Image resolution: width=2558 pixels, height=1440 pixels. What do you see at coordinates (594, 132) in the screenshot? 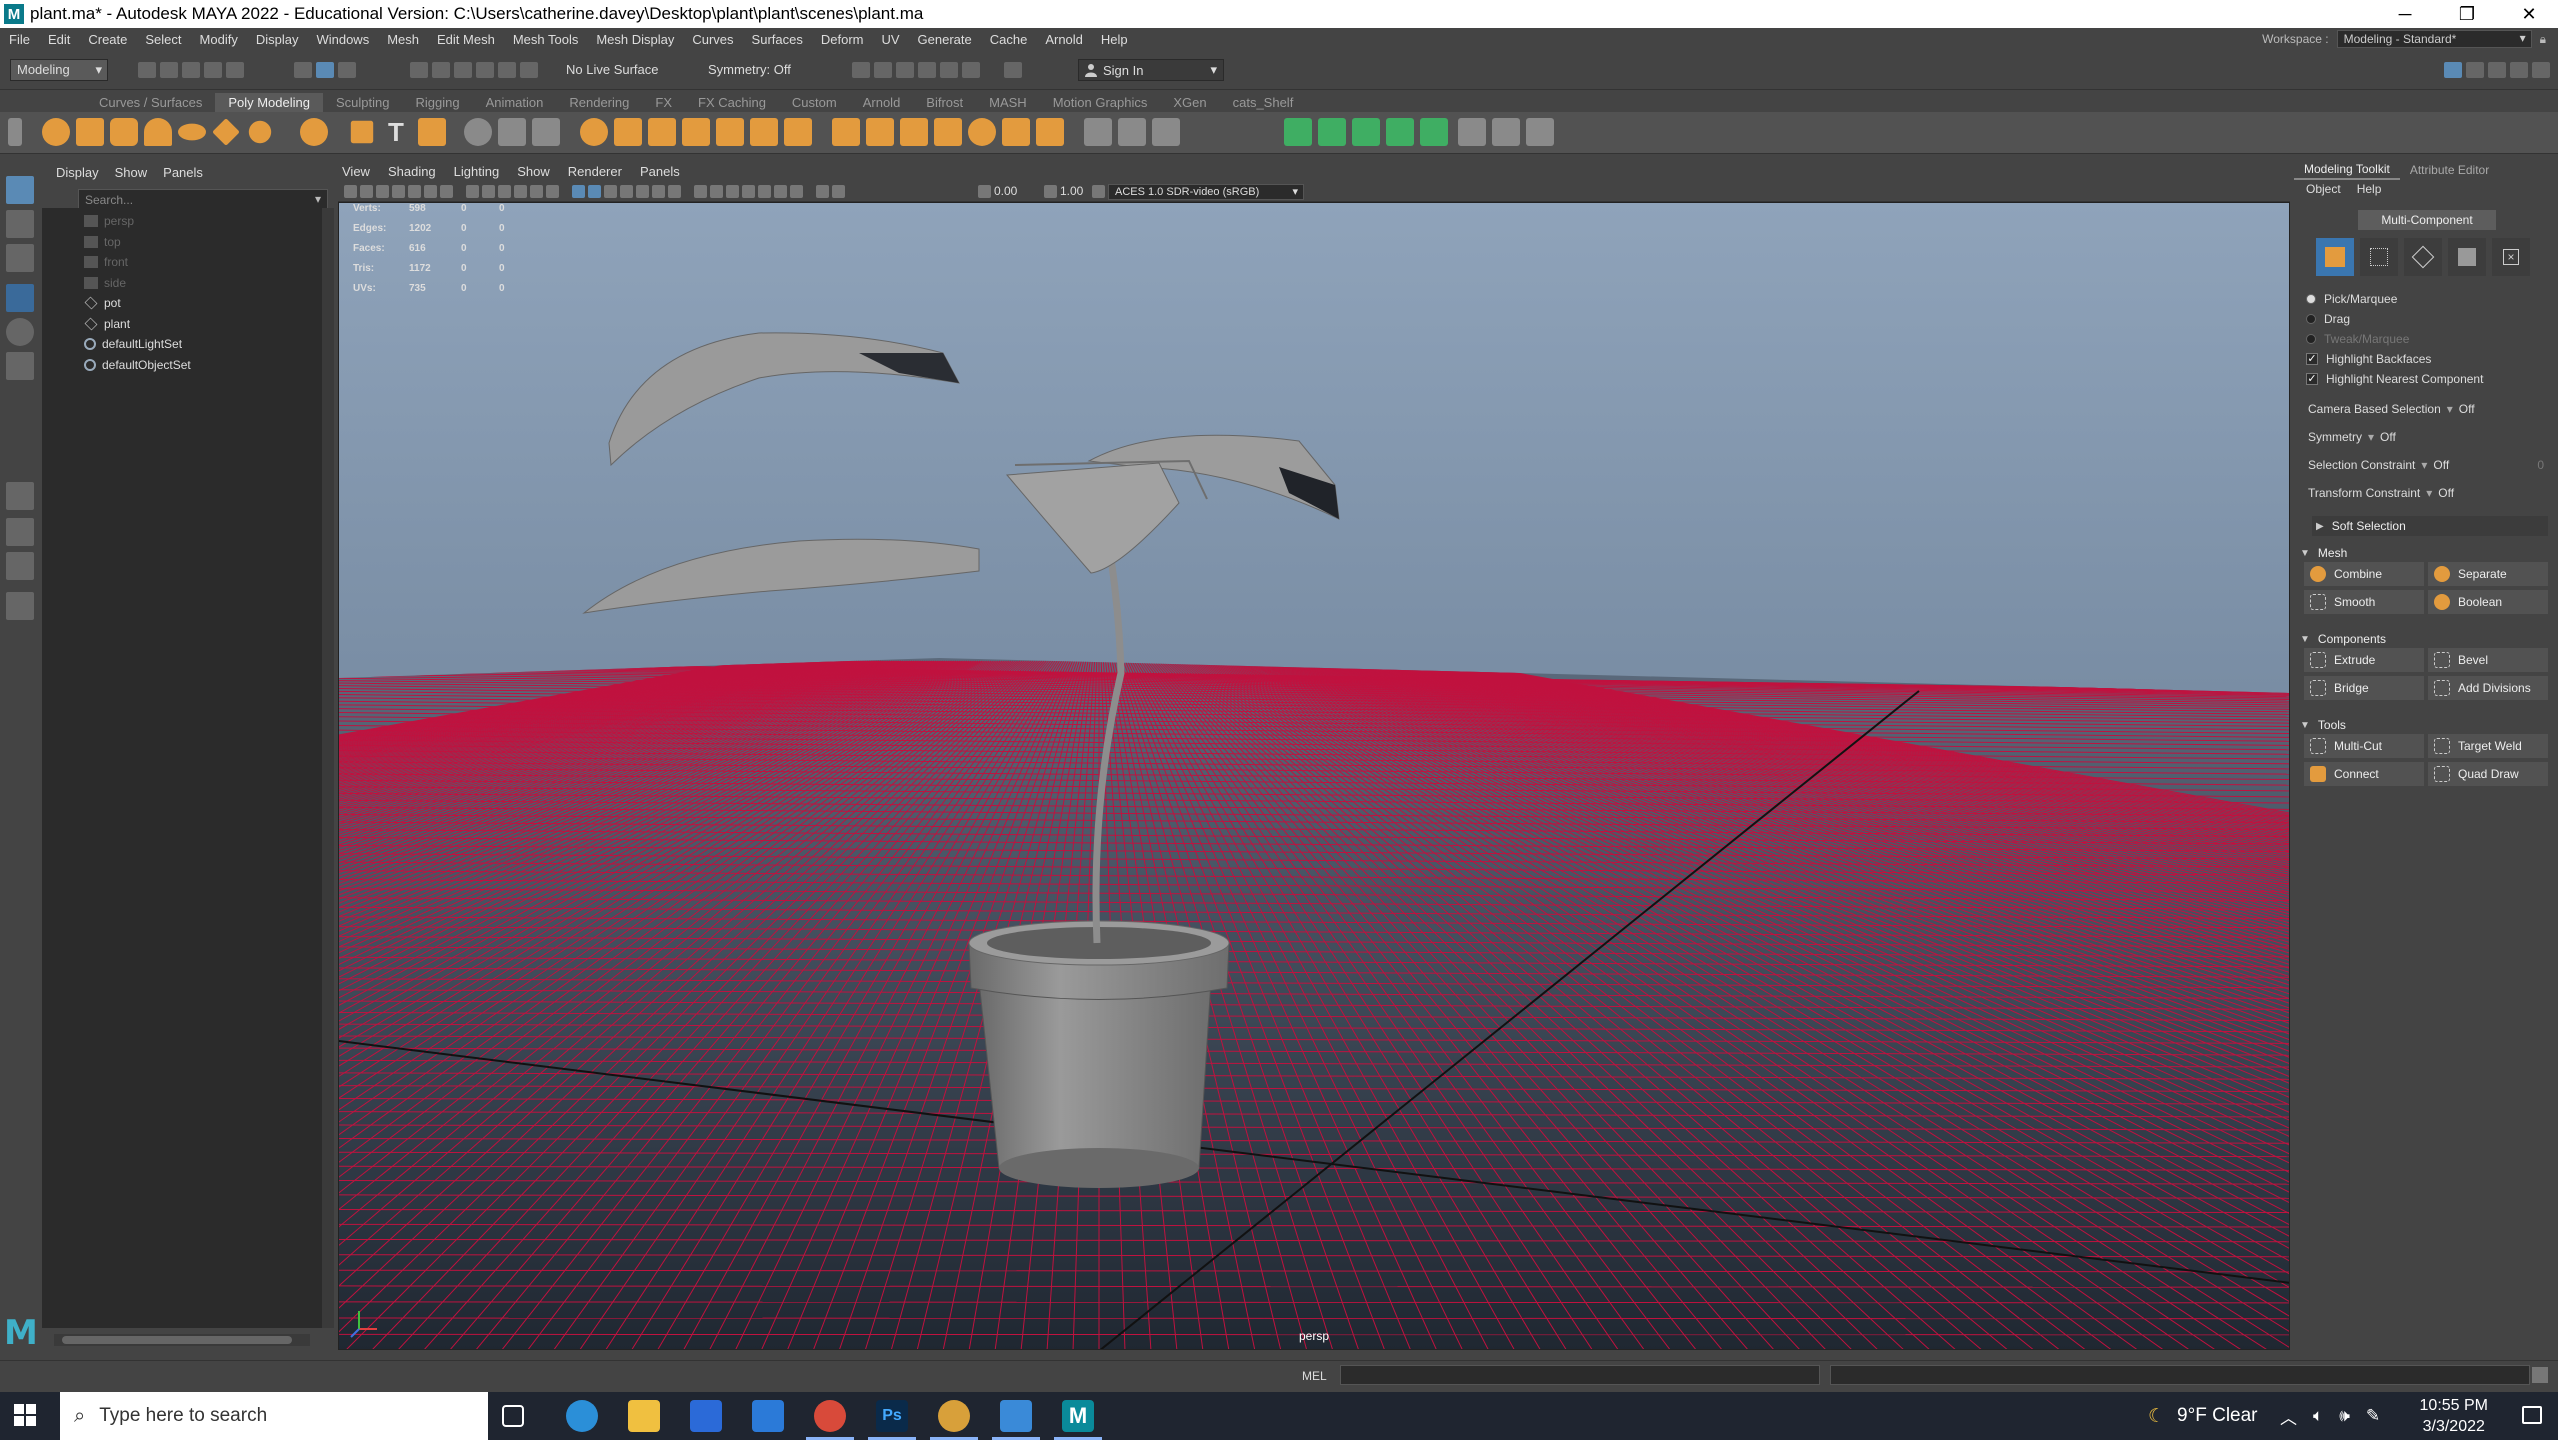
I see `combine-shelf-icon` at bounding box center [594, 132].